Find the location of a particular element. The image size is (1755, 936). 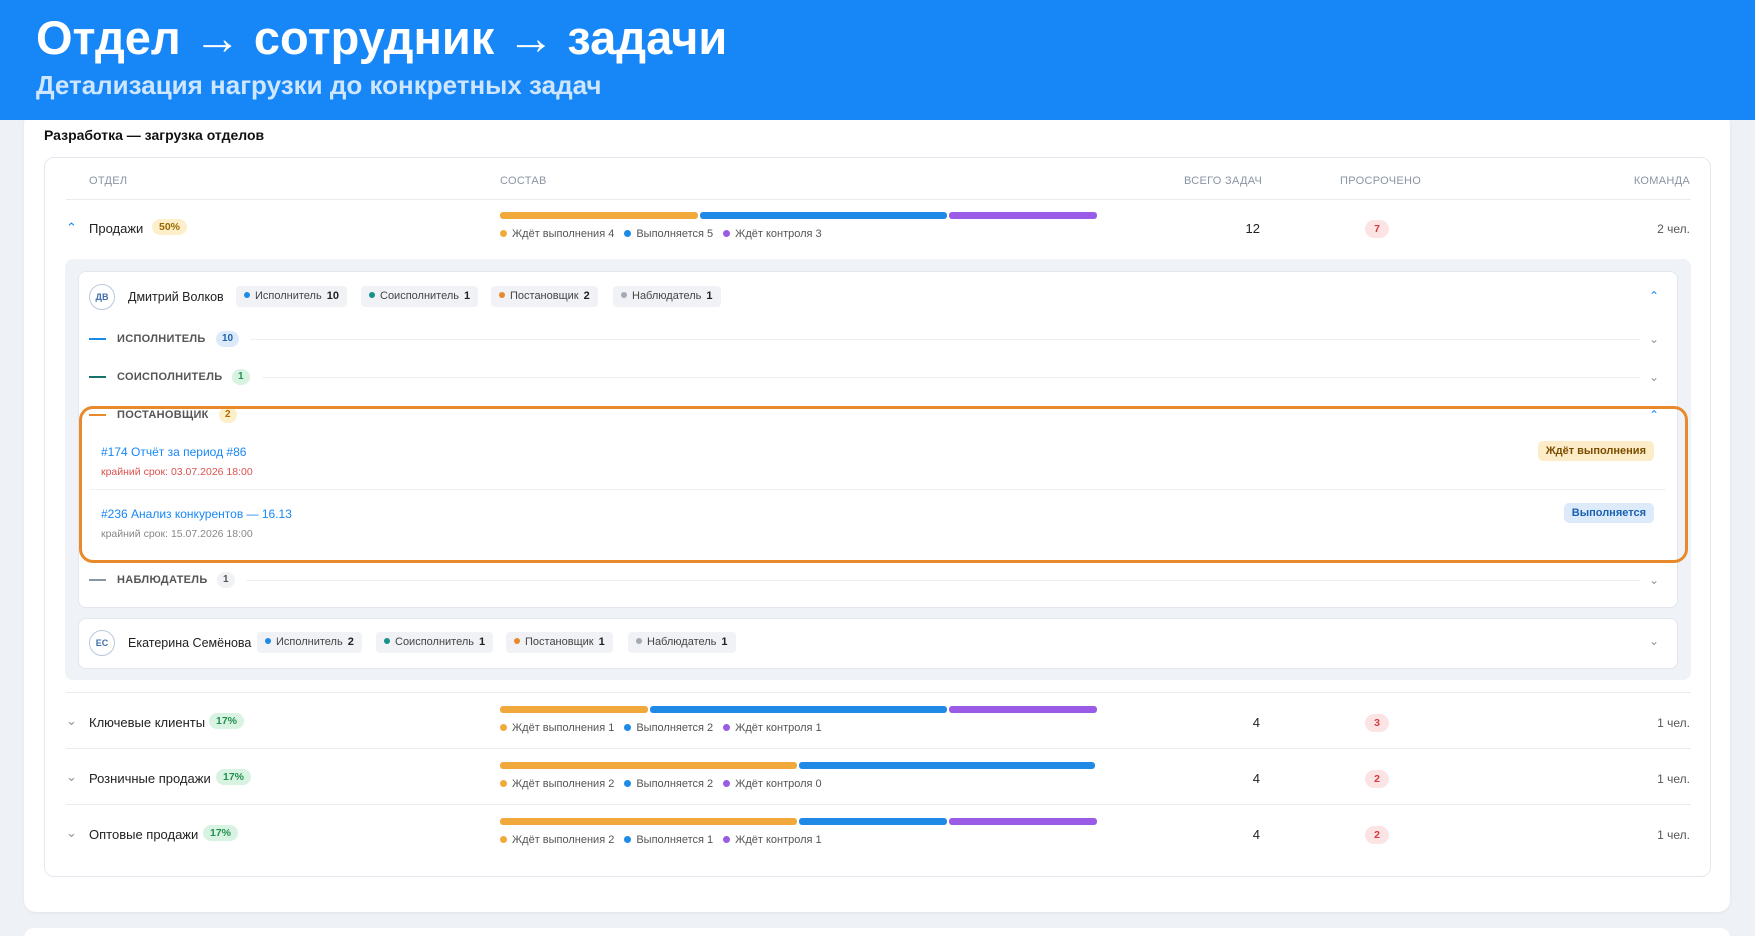

page-title: Отдел → сотрудник → задачи is located at coordinates (382, 37).